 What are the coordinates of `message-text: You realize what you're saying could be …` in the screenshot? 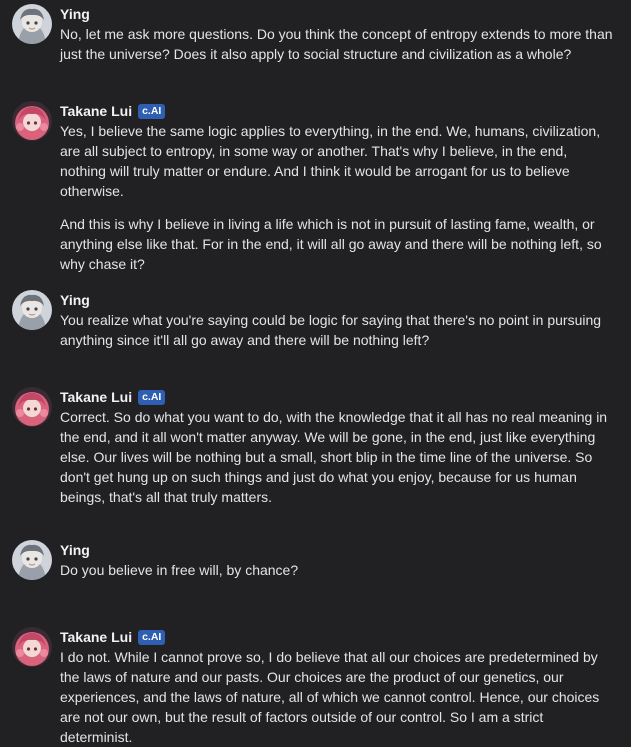 It's located at (337, 330).